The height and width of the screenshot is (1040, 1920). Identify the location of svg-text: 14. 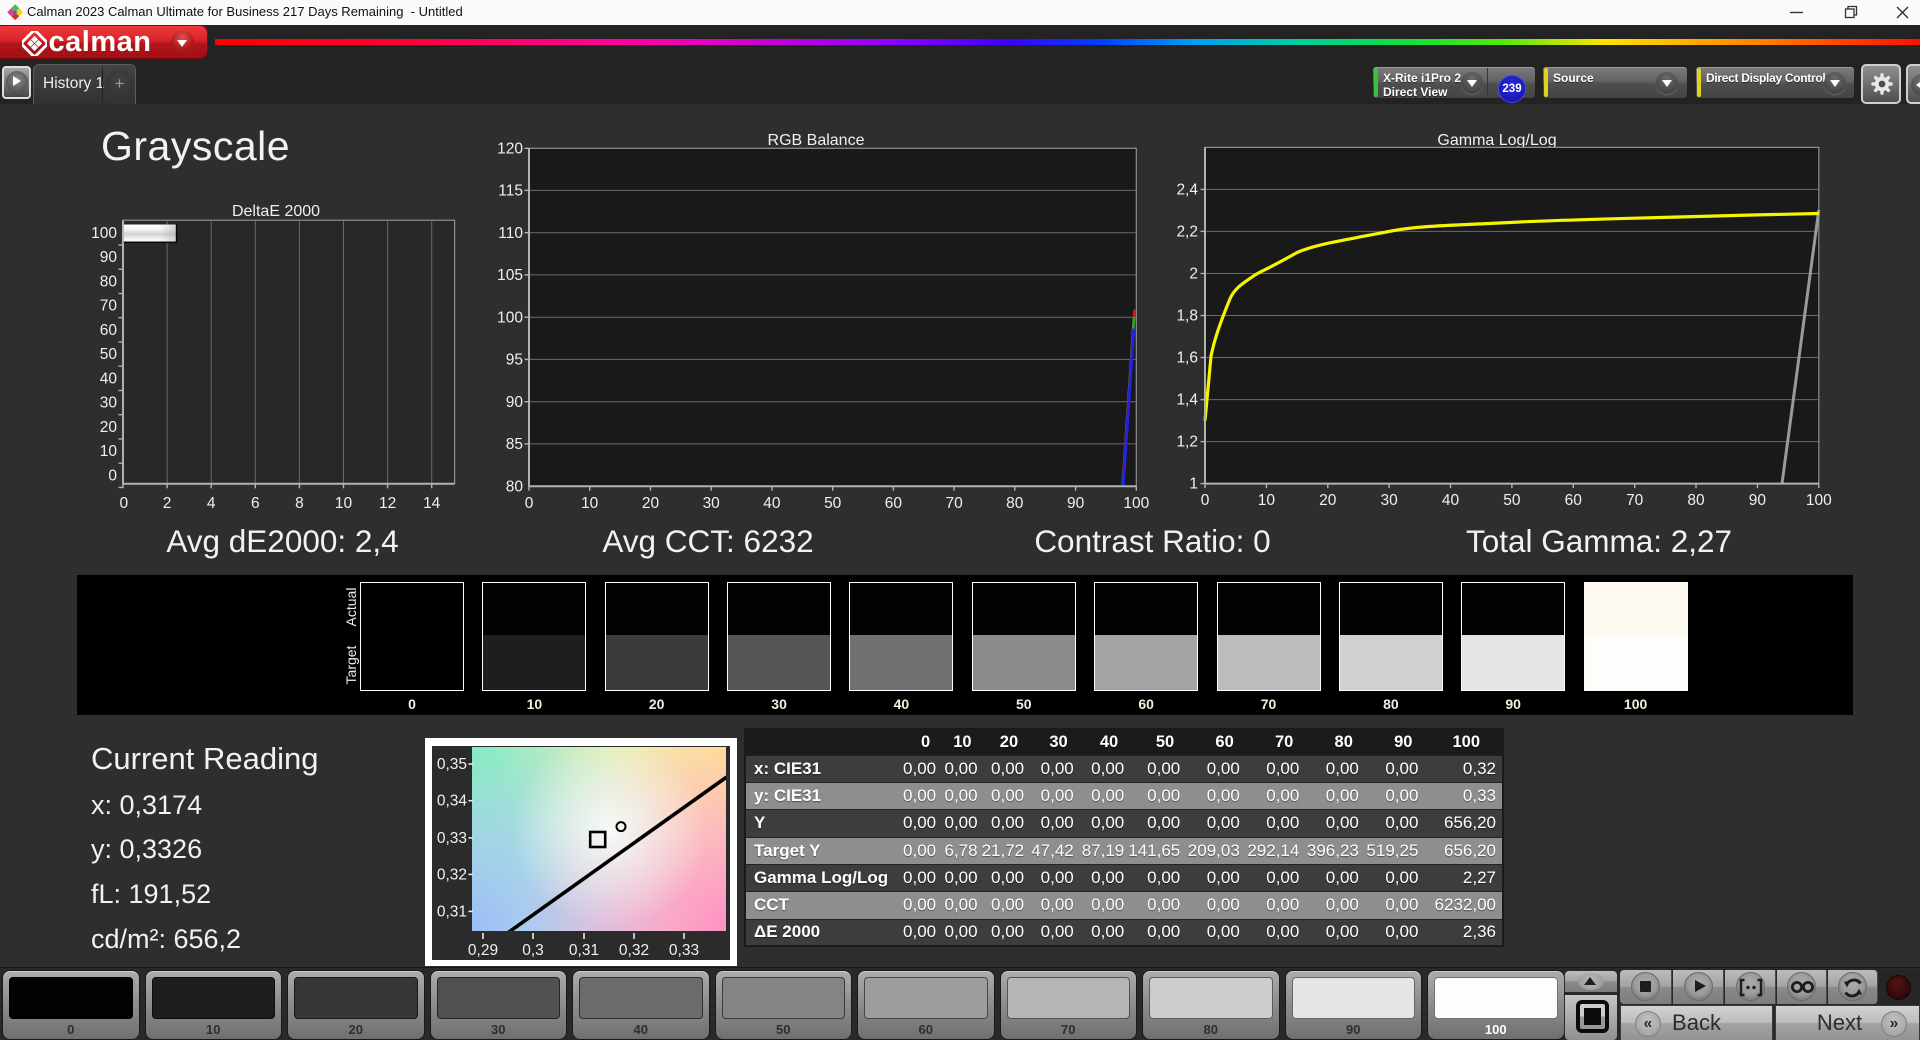
(432, 503).